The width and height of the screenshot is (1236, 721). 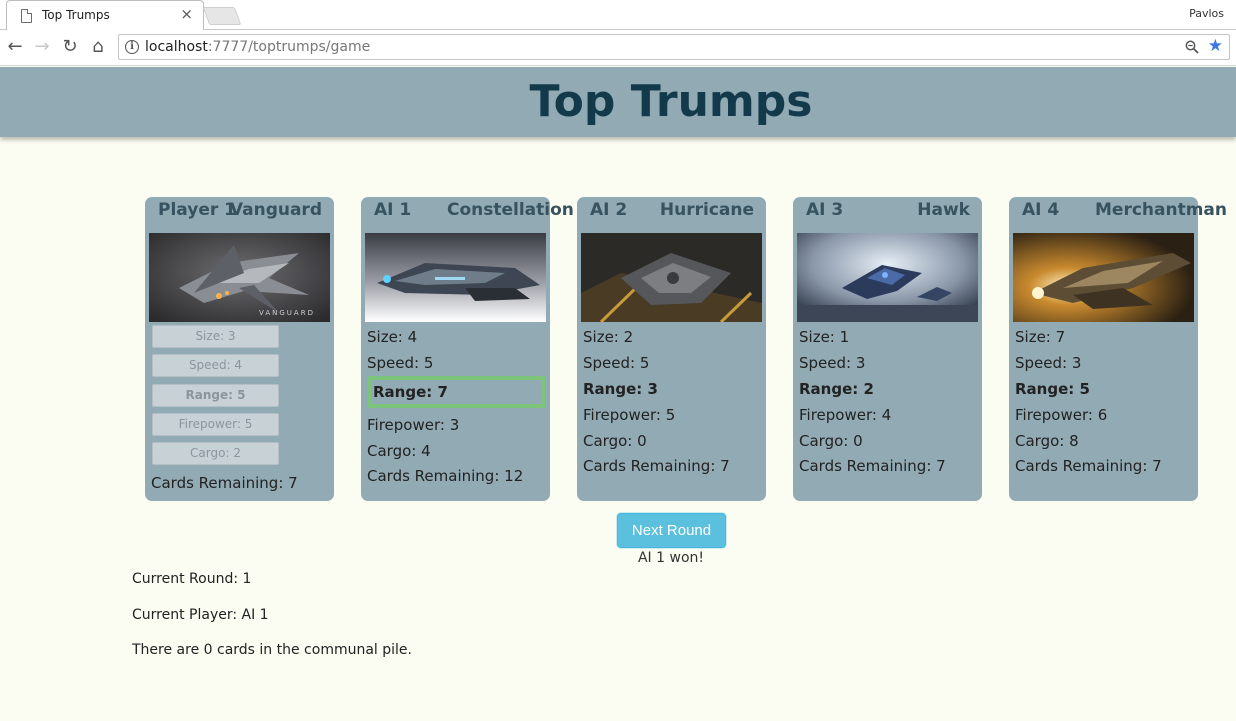 I want to click on stat-cargo: Cargo: 4, so click(x=399, y=451).